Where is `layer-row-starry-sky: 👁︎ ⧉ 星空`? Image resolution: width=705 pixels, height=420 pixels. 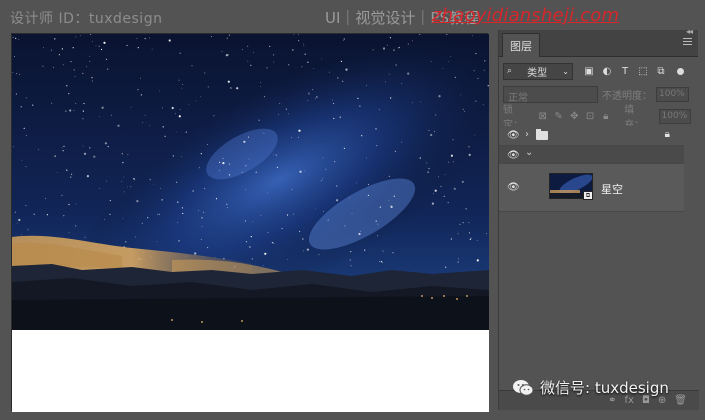
layer-row-starry-sky: 👁︎ ⧉ 星空 is located at coordinates (591, 188).